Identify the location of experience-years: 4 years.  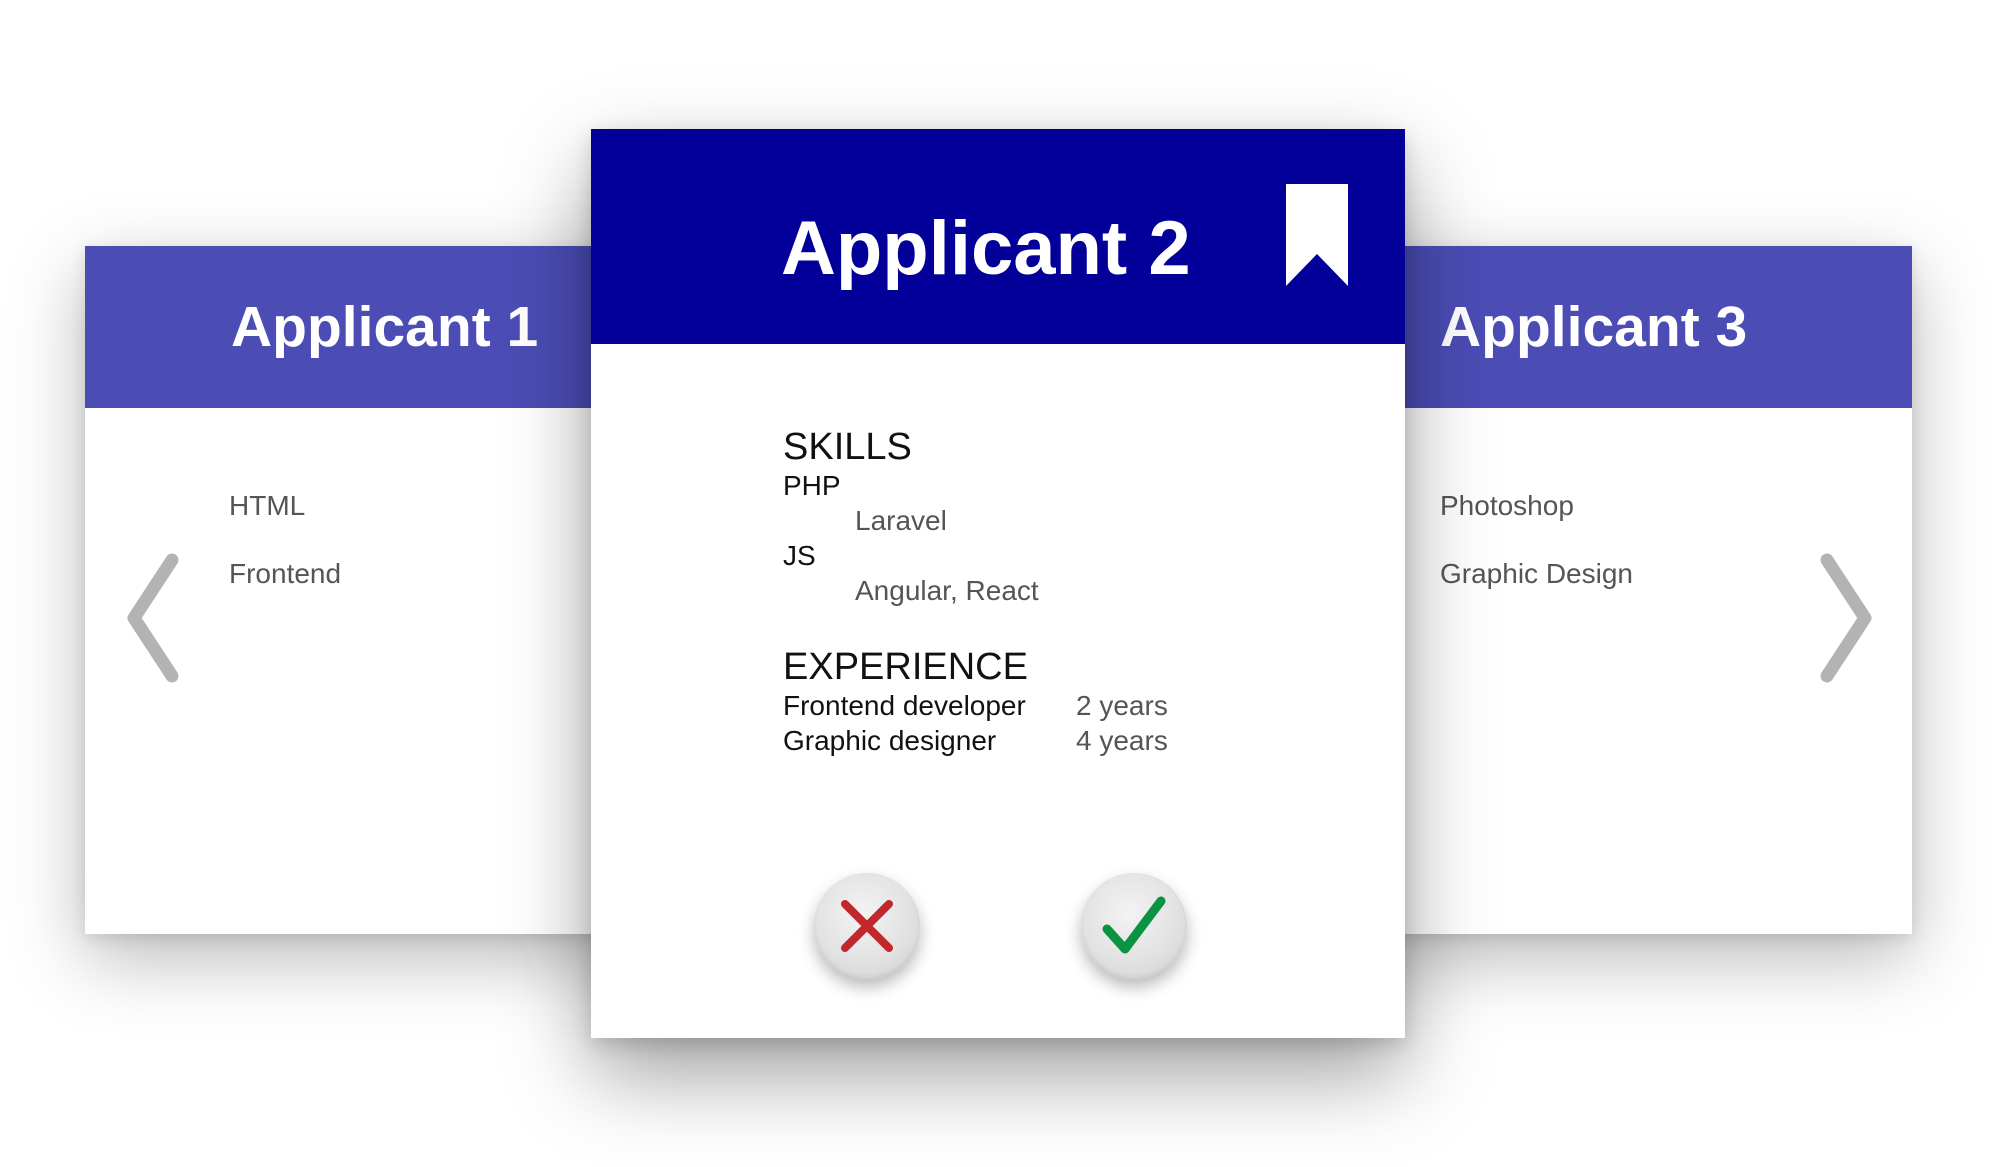
(1122, 740).